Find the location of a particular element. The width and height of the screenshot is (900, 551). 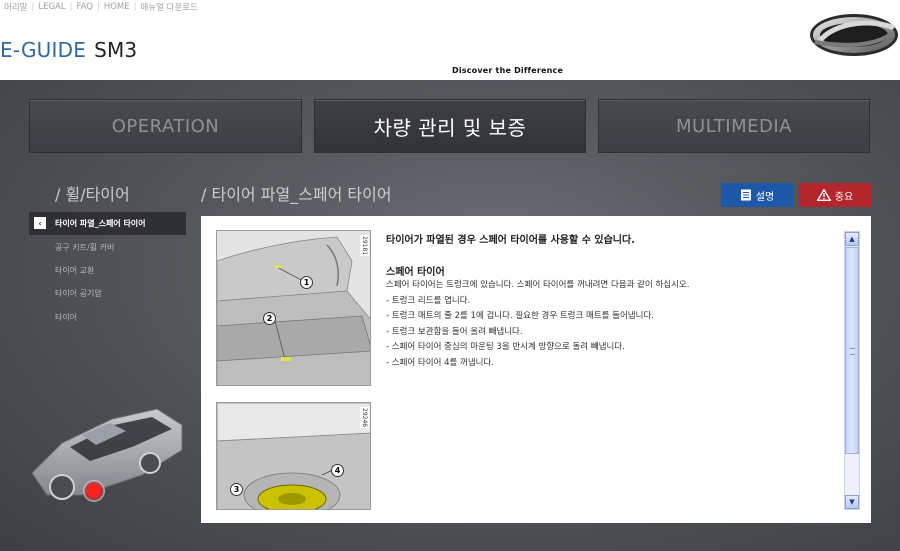

tab-vehicle-care: 차량 관리 및 보증 is located at coordinates (450, 126).